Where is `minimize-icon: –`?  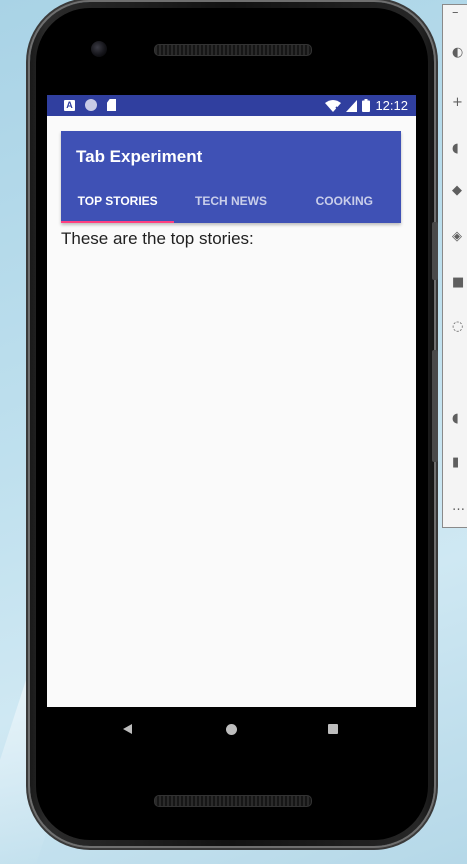
minimize-icon: – is located at coordinates (459, 12).